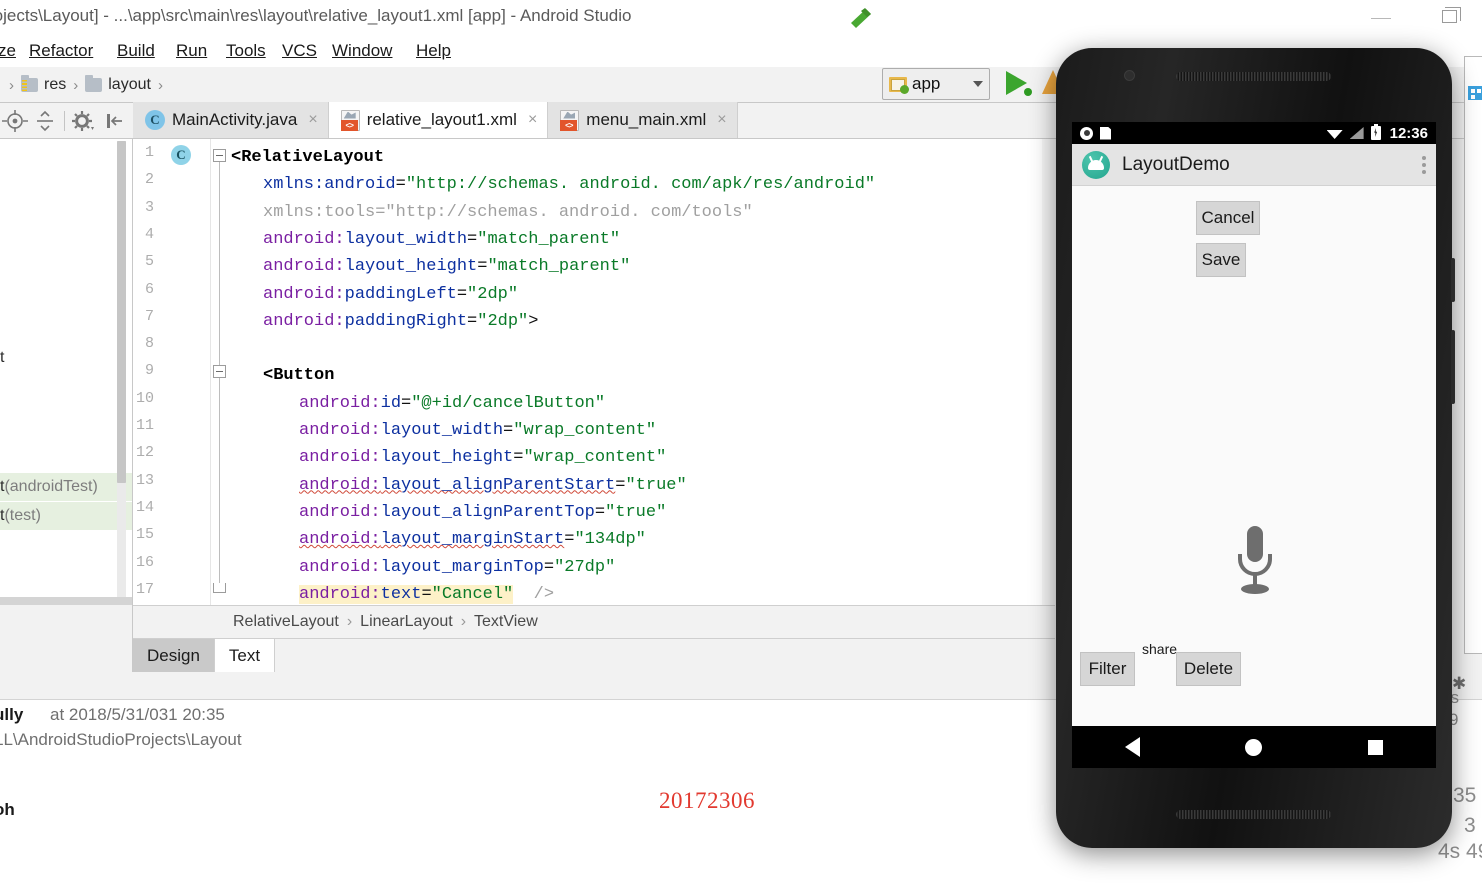 Image resolution: width=1482 pixels, height=887 pixels. I want to click on settings-gear-icon, so click(84, 121).